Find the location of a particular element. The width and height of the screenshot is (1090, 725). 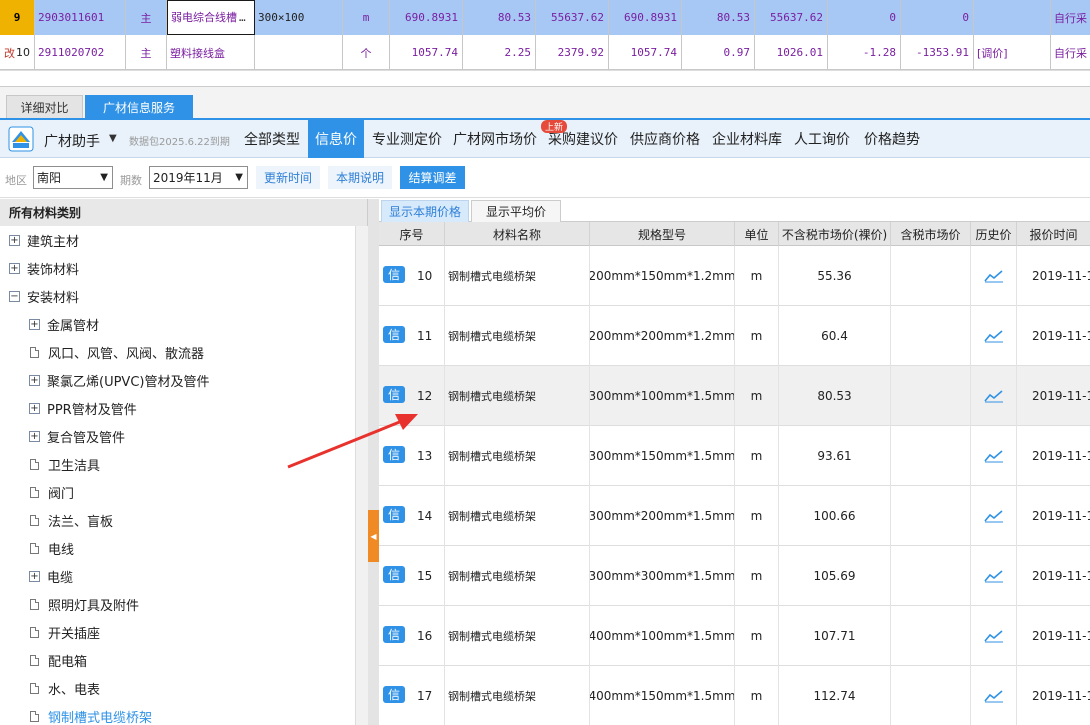

panel-splitter is located at coordinates (373, 462).